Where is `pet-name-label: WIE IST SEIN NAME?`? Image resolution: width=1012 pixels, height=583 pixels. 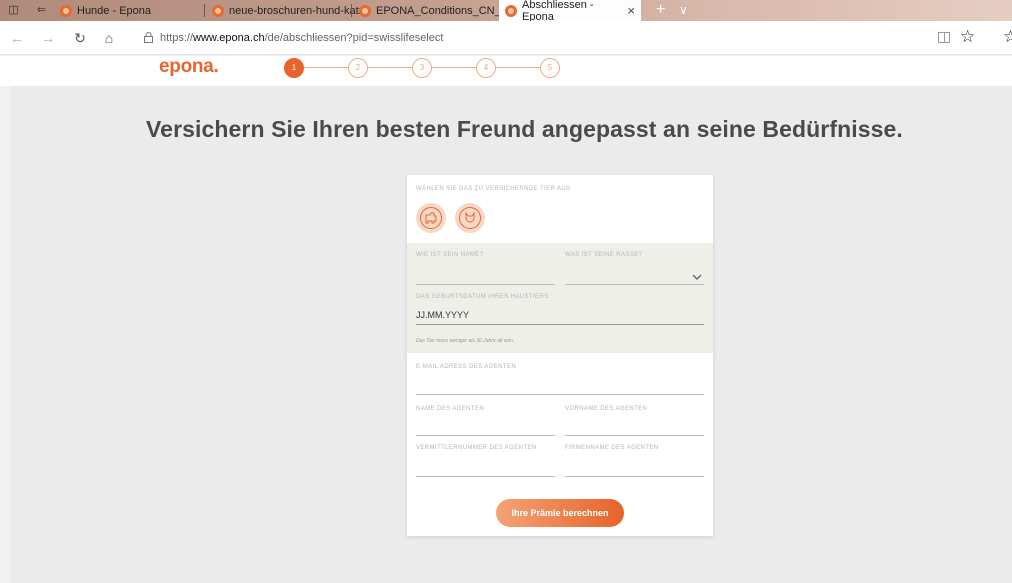 pet-name-label: WIE IST SEIN NAME? is located at coordinates (450, 255).